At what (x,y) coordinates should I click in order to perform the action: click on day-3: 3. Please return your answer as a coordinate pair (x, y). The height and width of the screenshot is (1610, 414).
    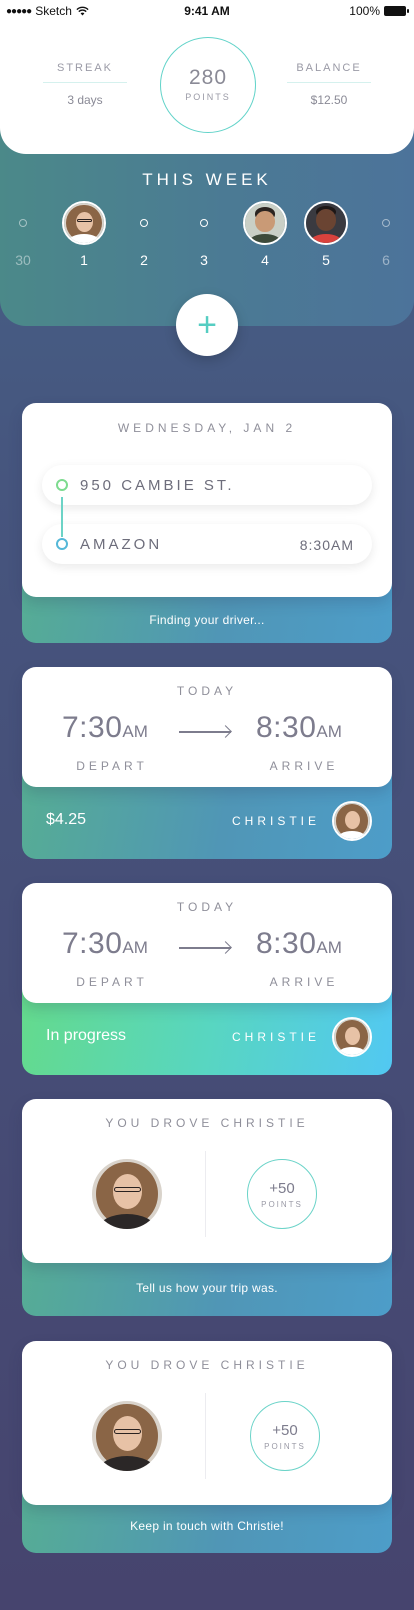
    Looking at the image, I should click on (204, 234).